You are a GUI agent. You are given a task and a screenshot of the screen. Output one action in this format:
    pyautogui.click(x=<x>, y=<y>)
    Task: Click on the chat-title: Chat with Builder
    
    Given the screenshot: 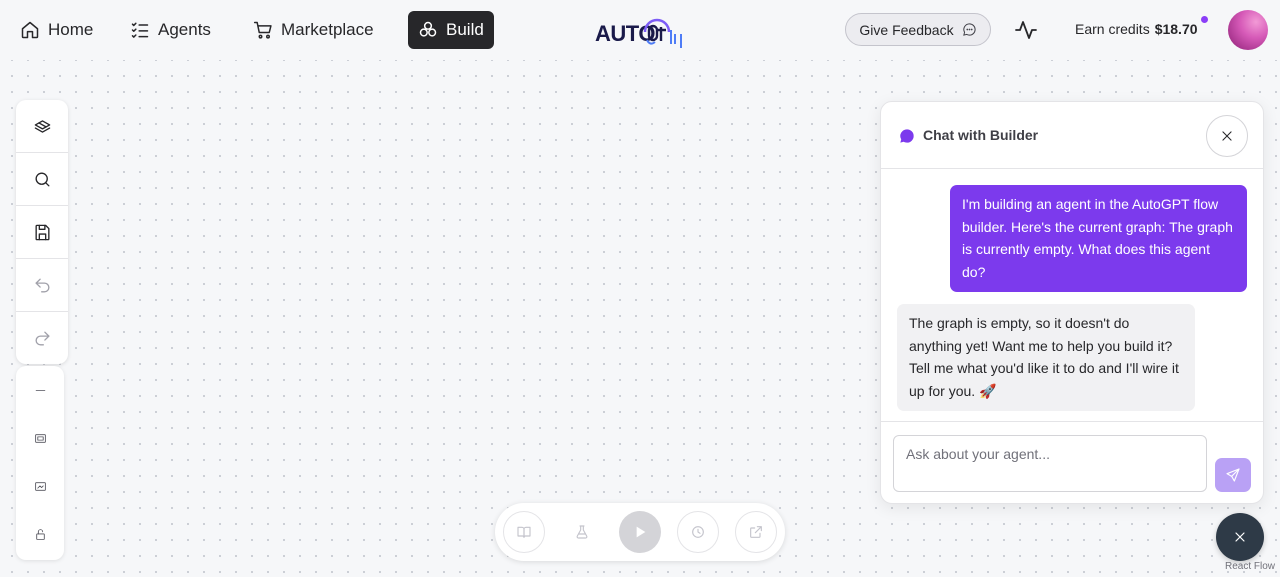 What is the action you would take?
    pyautogui.click(x=981, y=135)
    